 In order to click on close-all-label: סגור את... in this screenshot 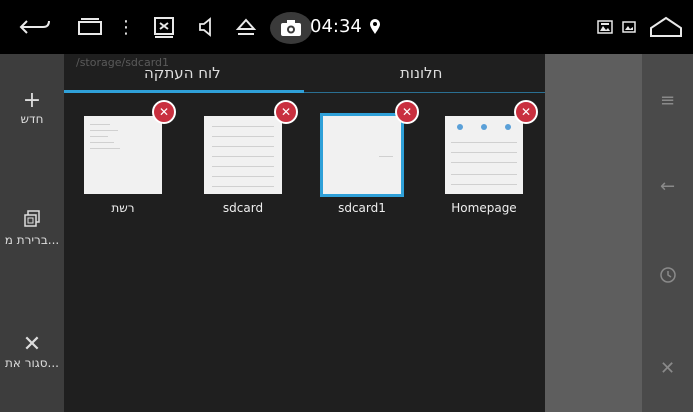, I will do `click(32, 363)`.